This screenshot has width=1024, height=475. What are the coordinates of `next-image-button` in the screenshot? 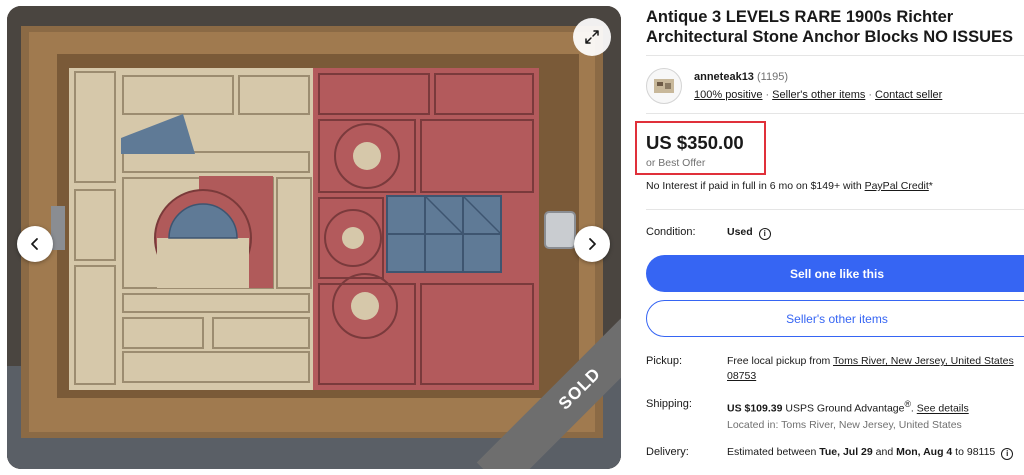 It's located at (592, 244).